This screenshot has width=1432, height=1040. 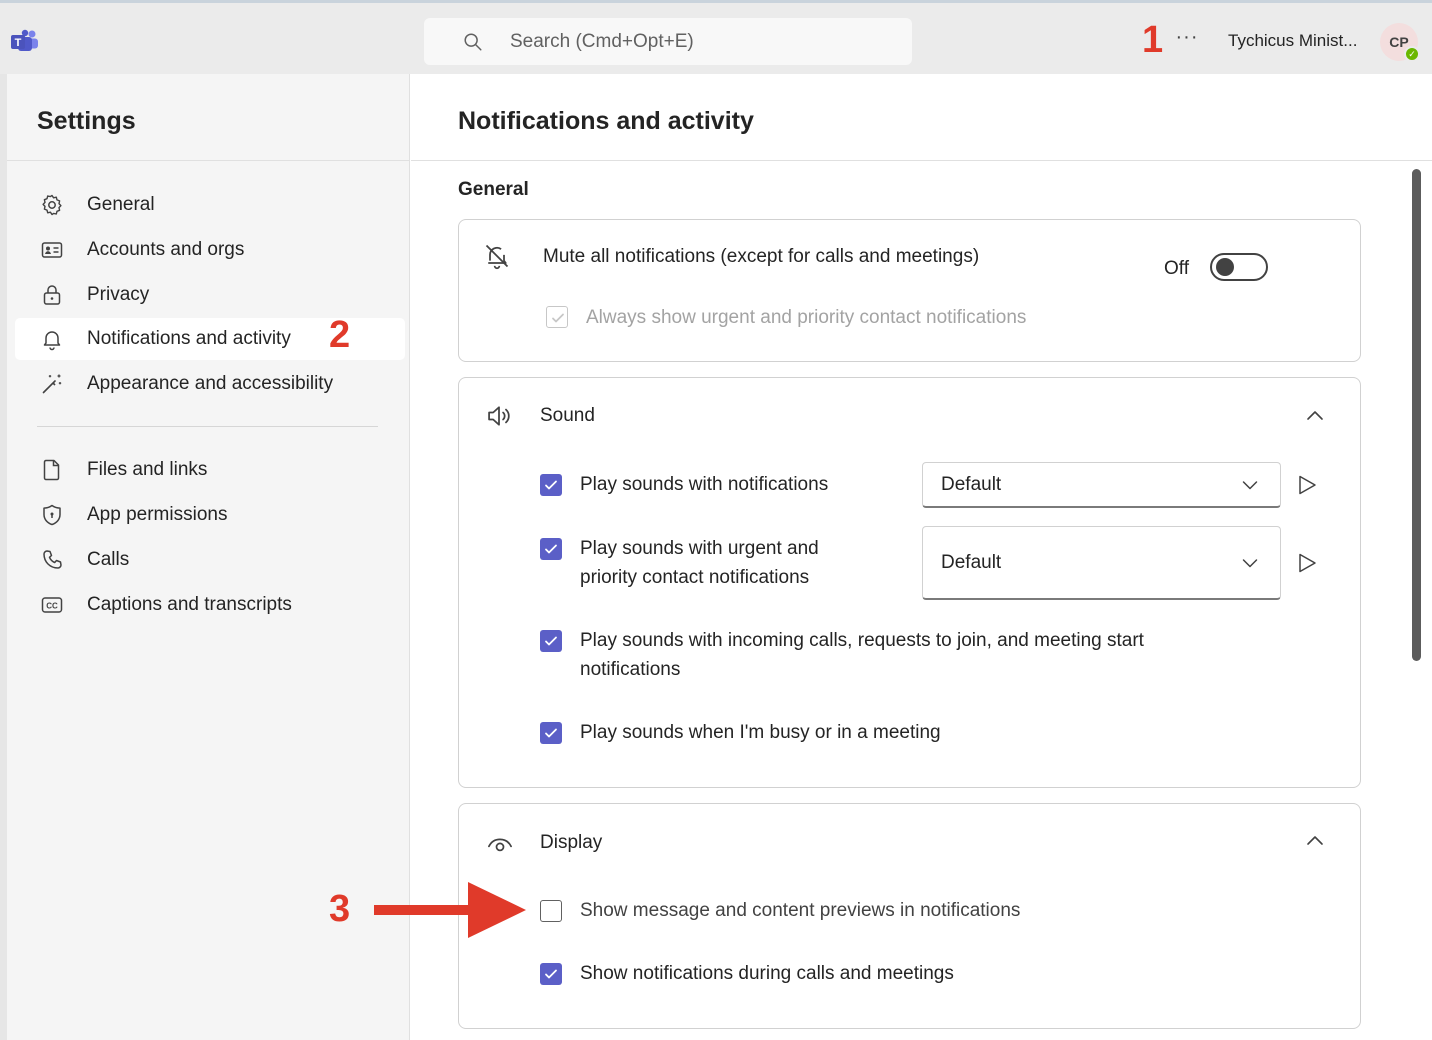 I want to click on sidebar-item-accounts: Accounts and orgs, so click(x=210, y=250).